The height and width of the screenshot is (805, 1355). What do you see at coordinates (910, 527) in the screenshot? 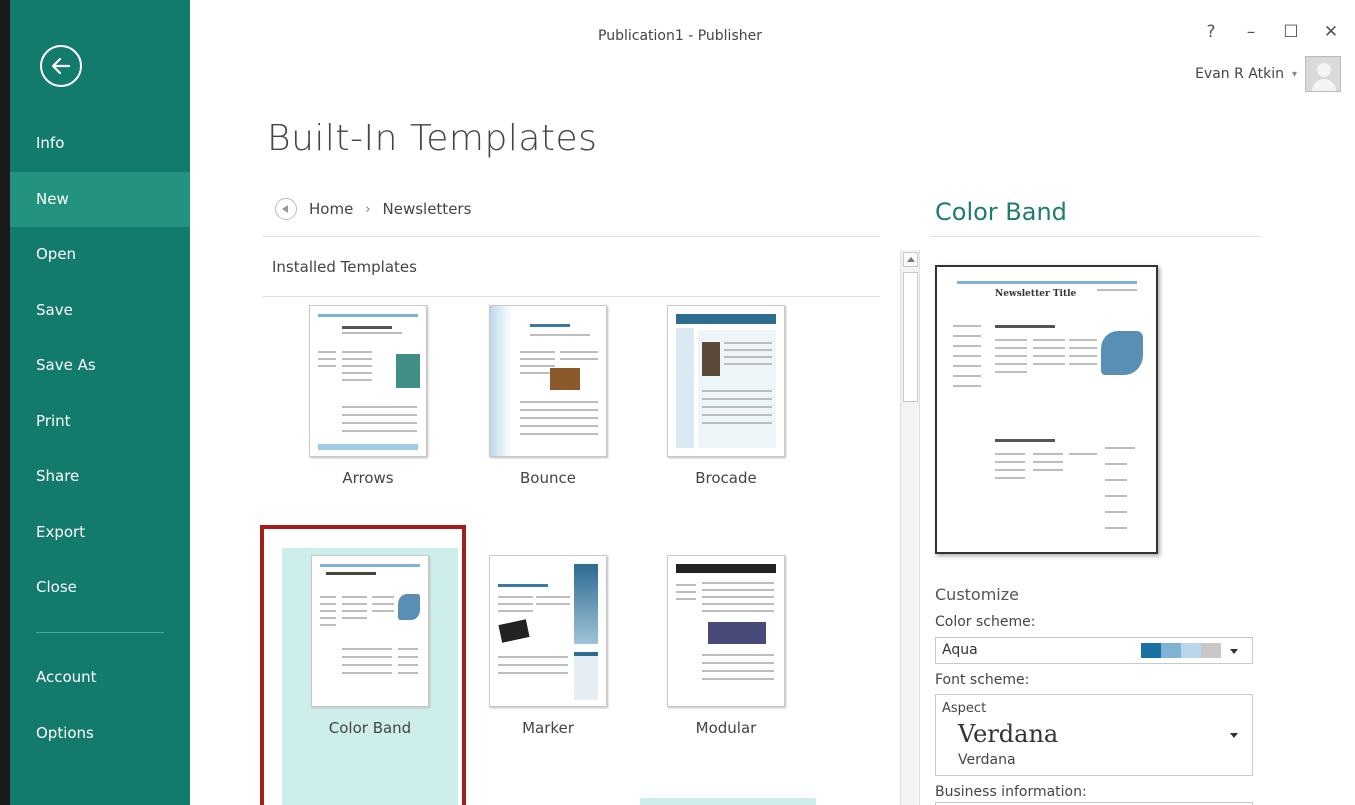
I see `templates-scrollbar` at bounding box center [910, 527].